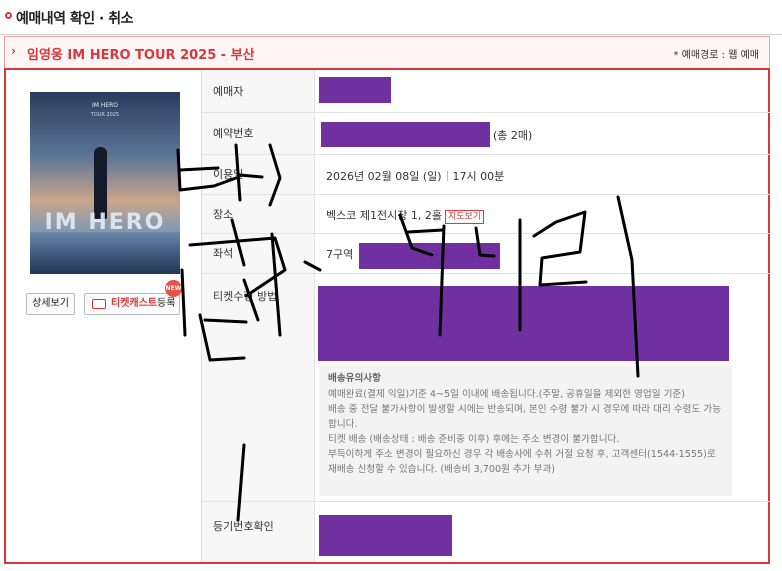 The width and height of the screenshot is (782, 571). I want to click on booking-route: * 예매경로 : 웹 예매, so click(716, 55).